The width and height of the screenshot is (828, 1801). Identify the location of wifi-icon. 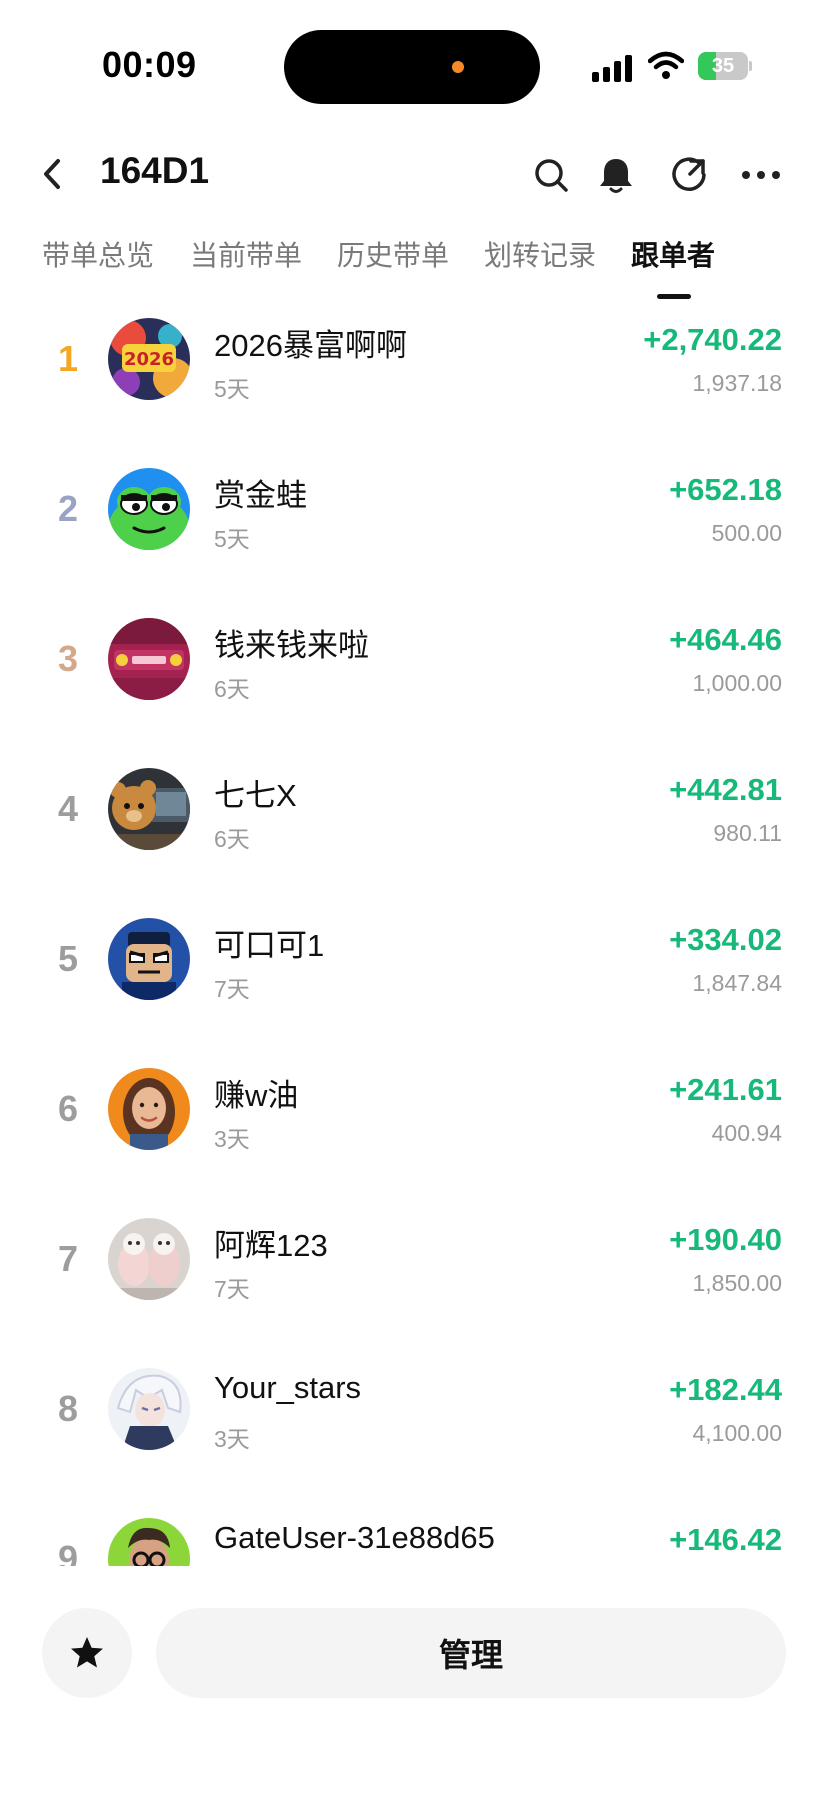
(666, 65).